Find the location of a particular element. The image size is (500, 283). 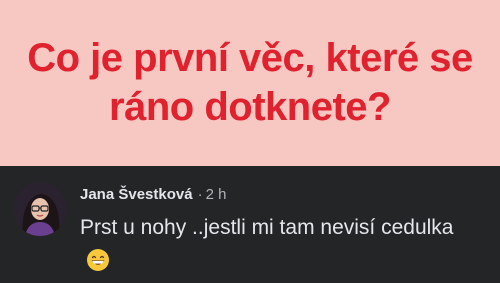

comment-time: 2 h is located at coordinates (216, 194).